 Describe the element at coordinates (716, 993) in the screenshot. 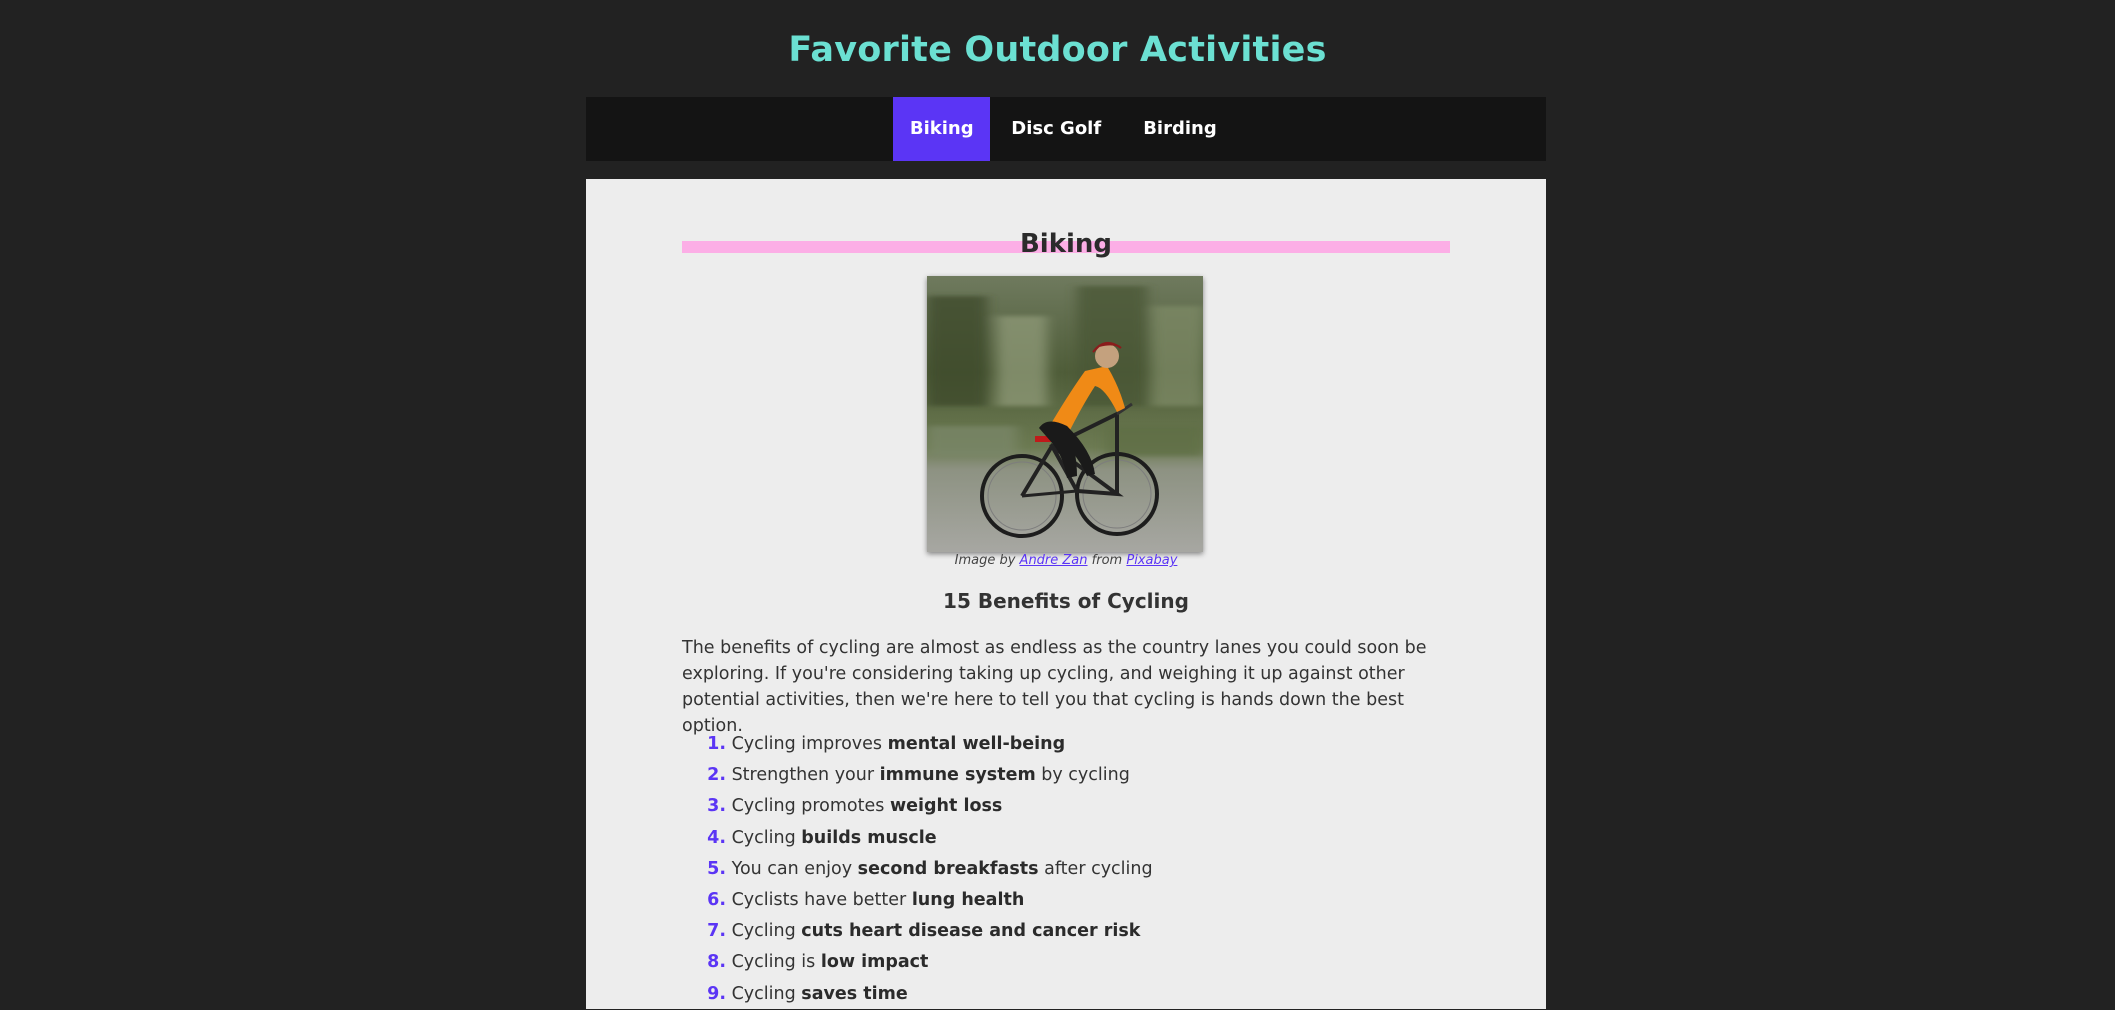

I see `list-number: 9.` at that location.